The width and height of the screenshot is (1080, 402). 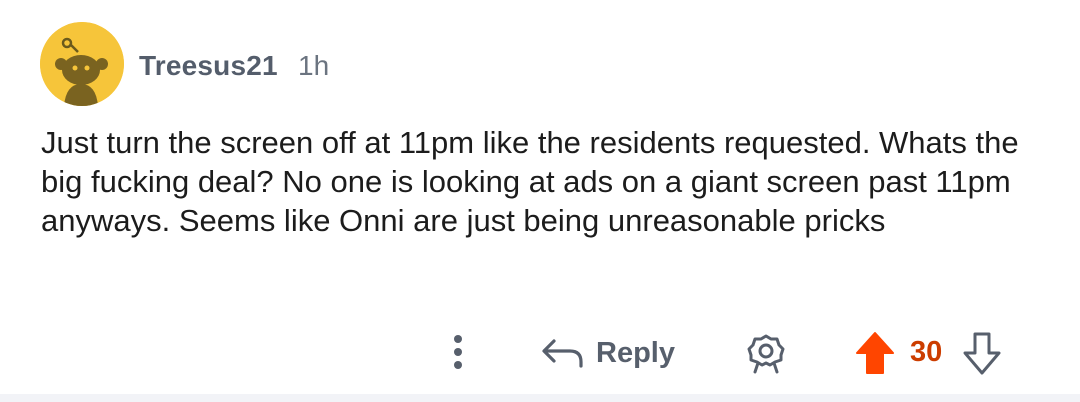 What do you see at coordinates (562, 353) in the screenshot?
I see `reply-arrow-icon` at bounding box center [562, 353].